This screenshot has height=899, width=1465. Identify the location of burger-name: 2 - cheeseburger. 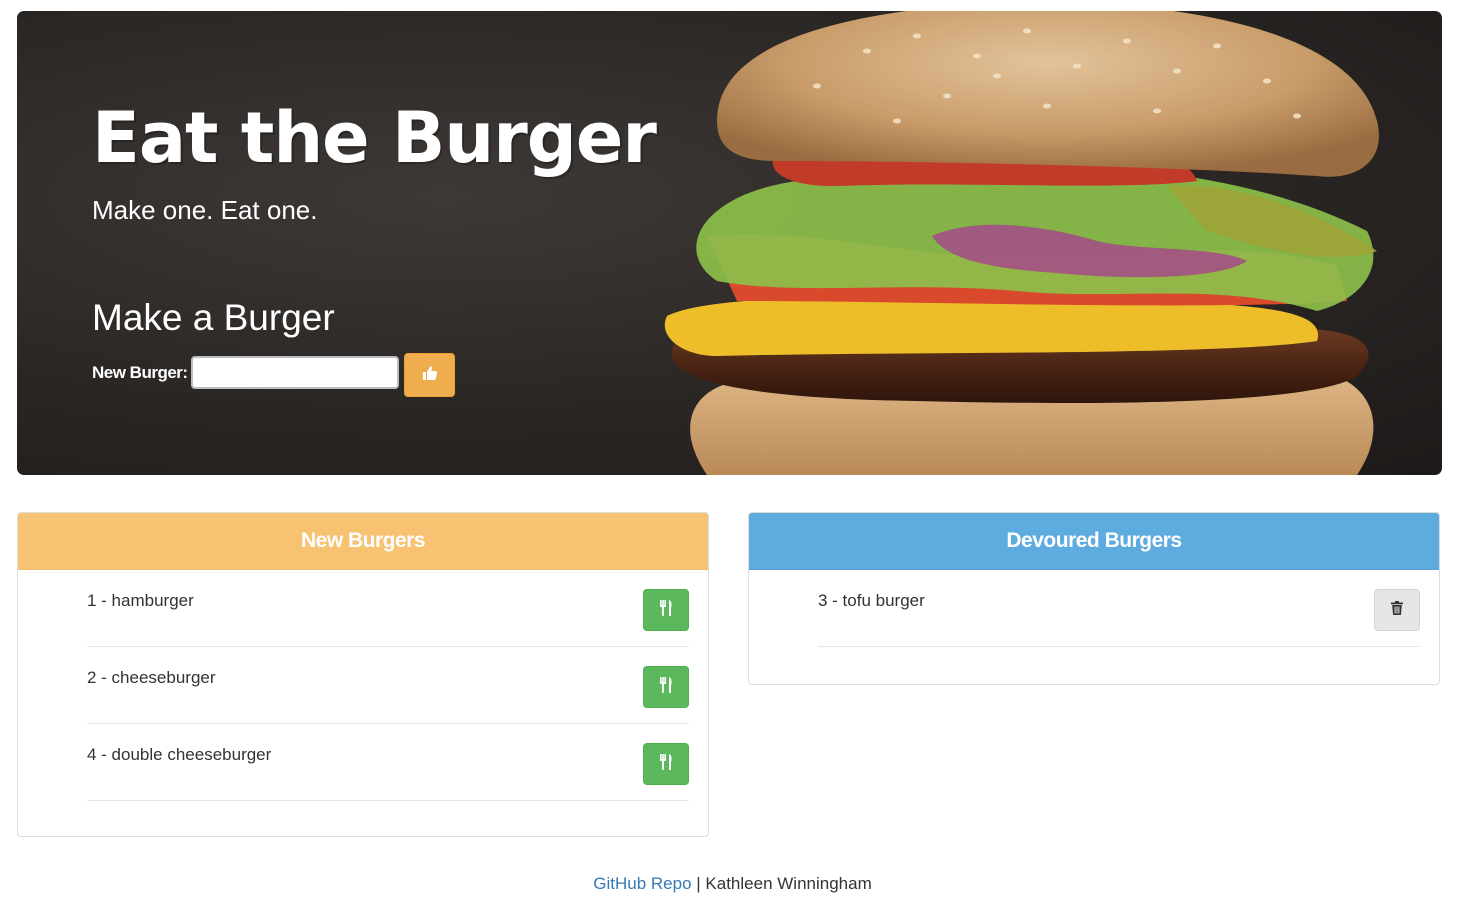
(151, 677).